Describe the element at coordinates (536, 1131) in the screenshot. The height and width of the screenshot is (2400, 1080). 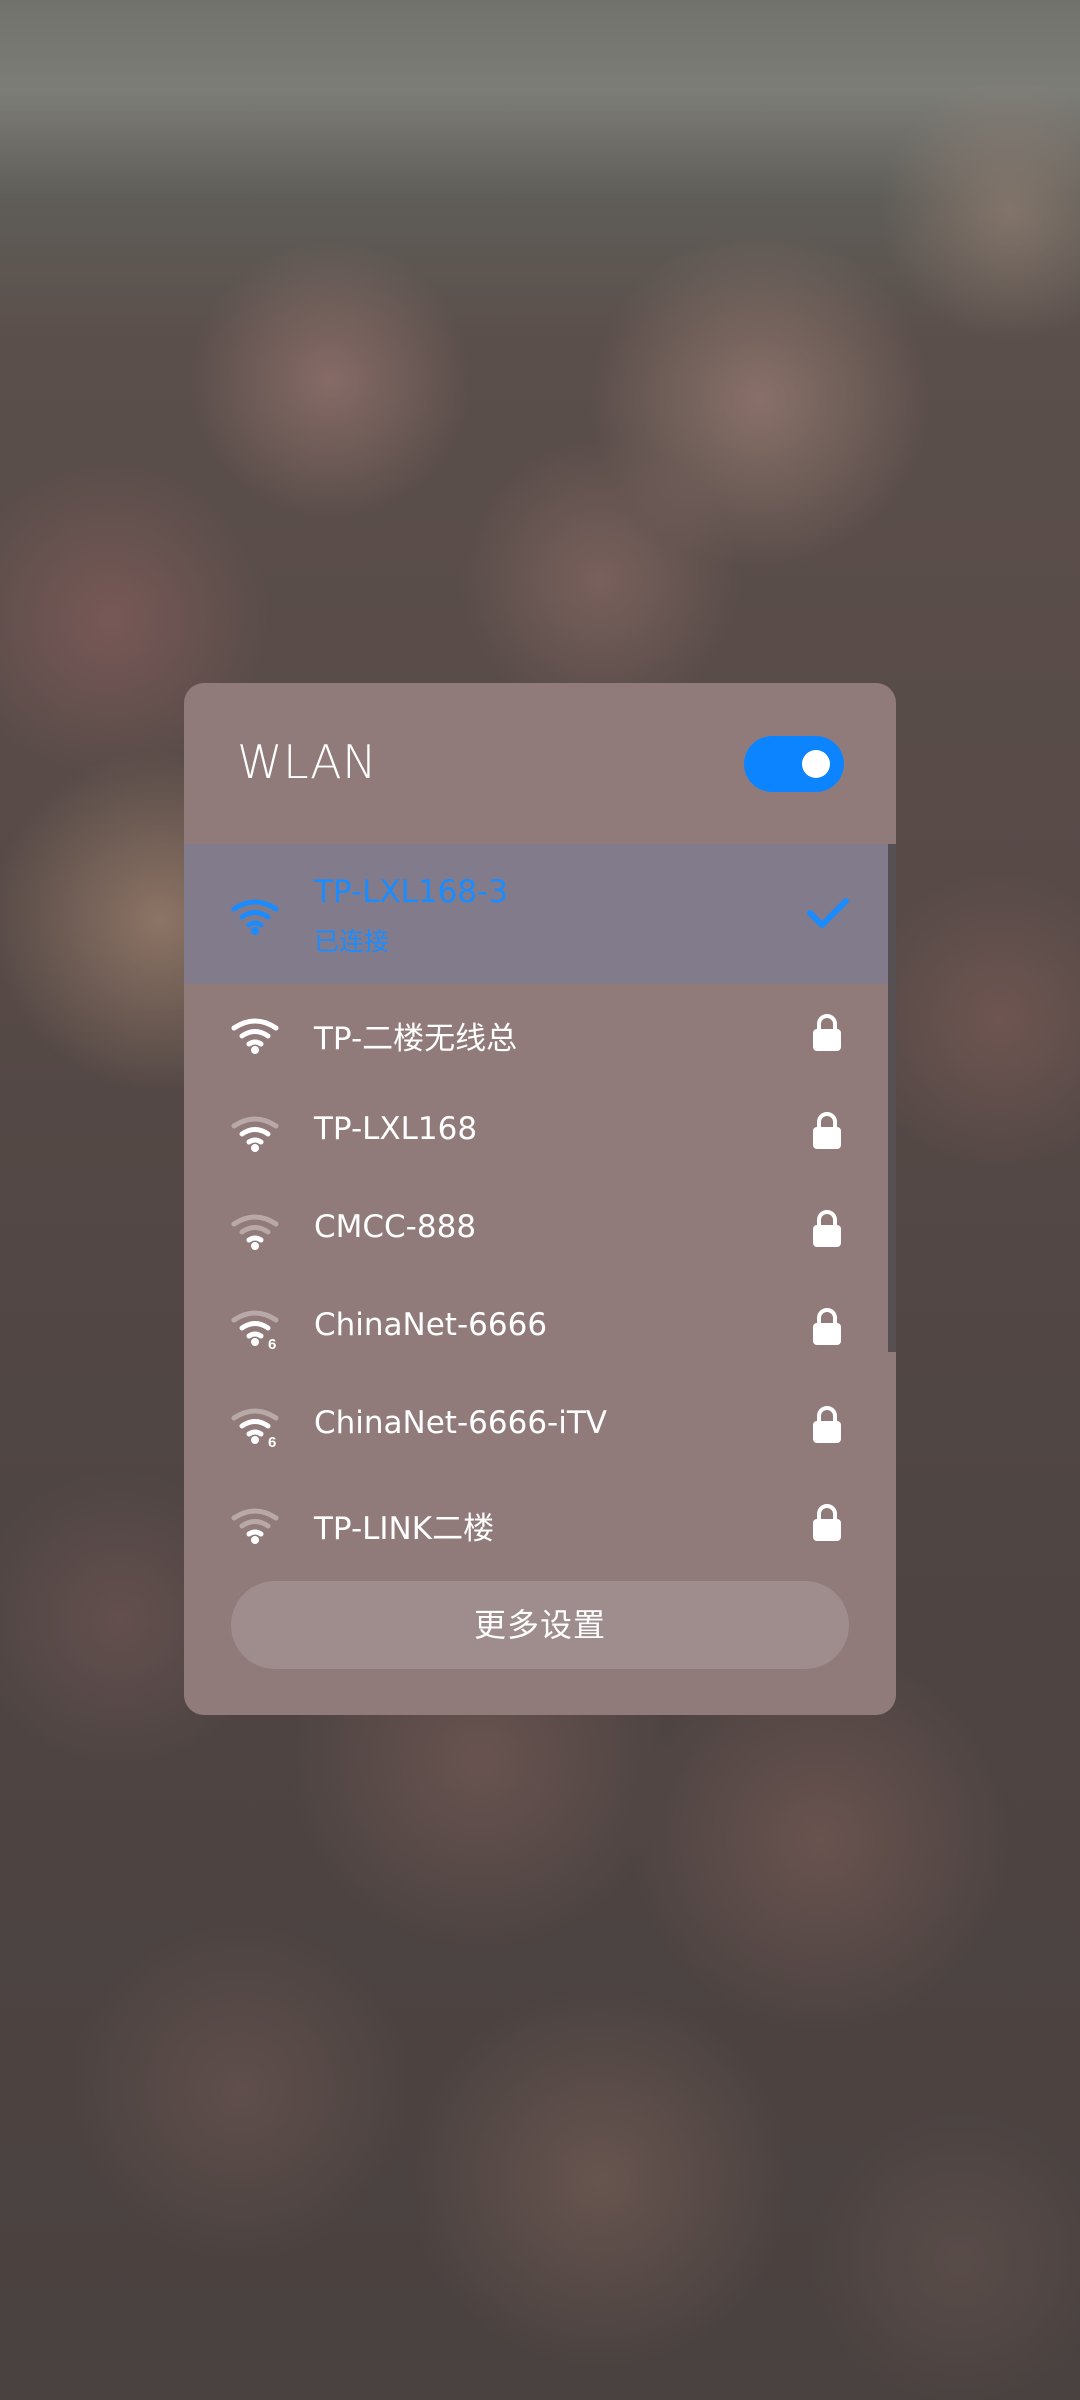
I see `network-row: TP-LXL168` at that location.